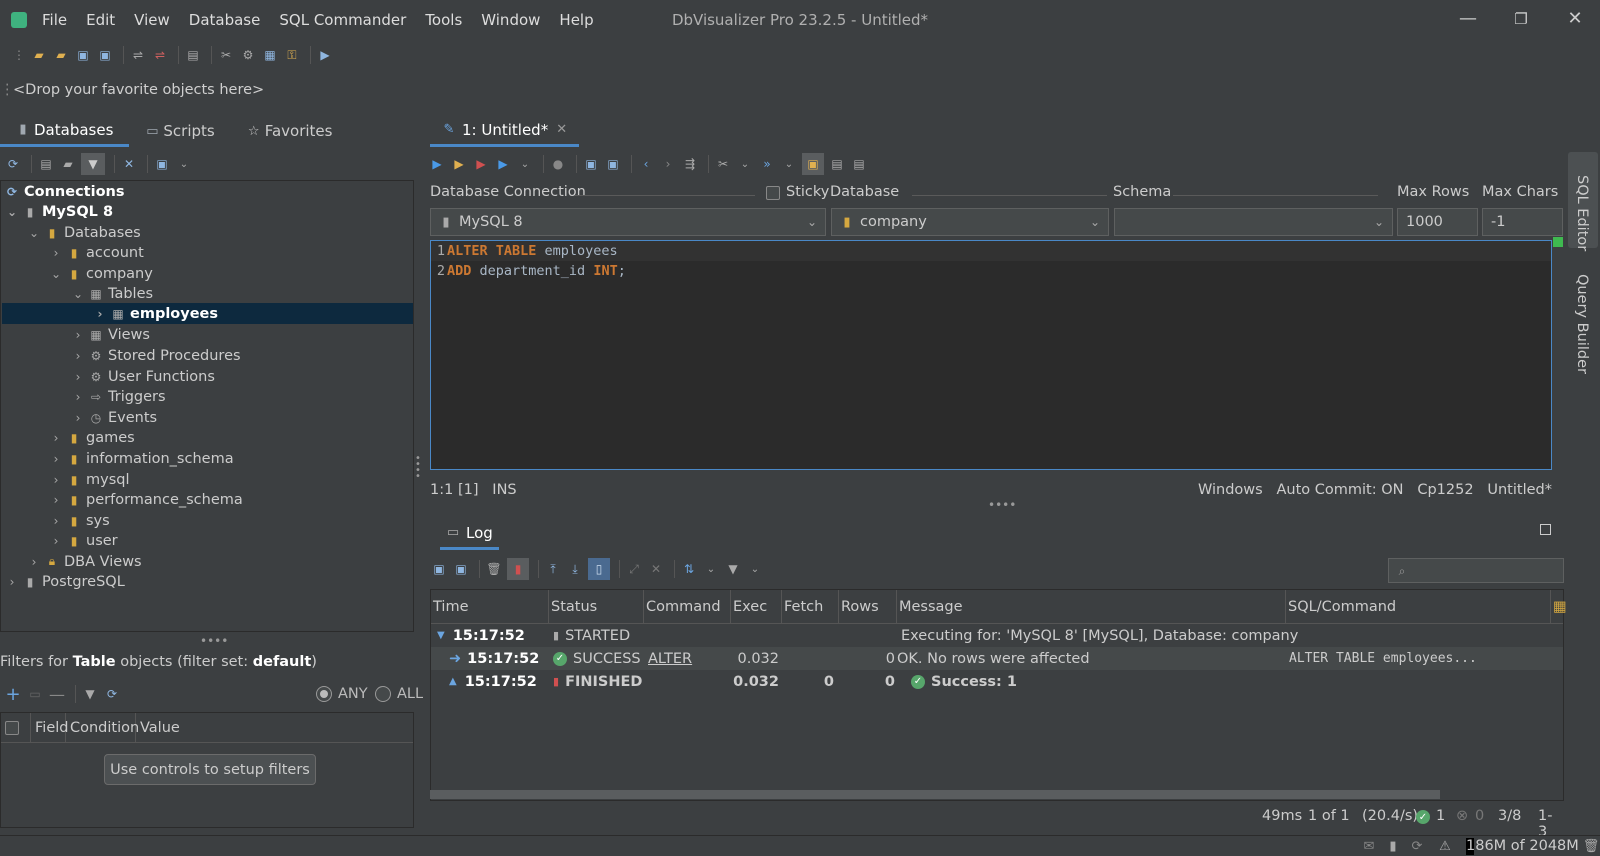 The width and height of the screenshot is (1600, 856). Describe the element at coordinates (64, 191) in the screenshot. I see `tree-node-connections: ⟳ Connections` at that location.